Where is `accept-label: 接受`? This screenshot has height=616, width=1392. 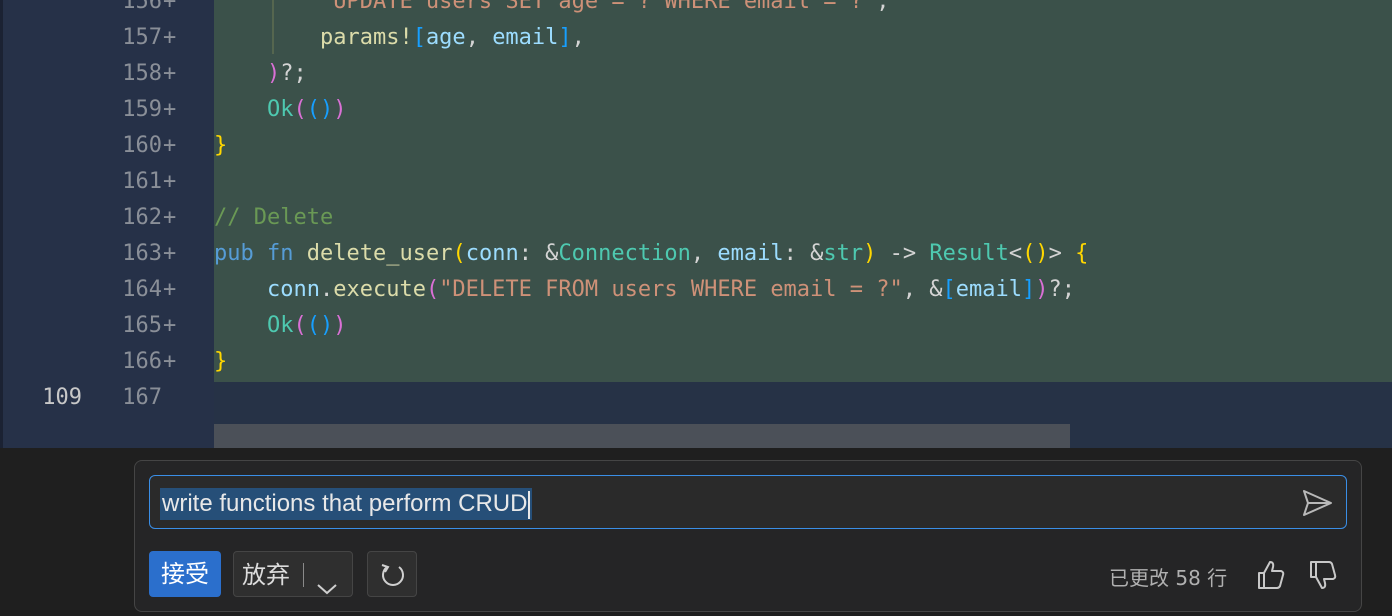
accept-label: 接受 is located at coordinates (185, 574).